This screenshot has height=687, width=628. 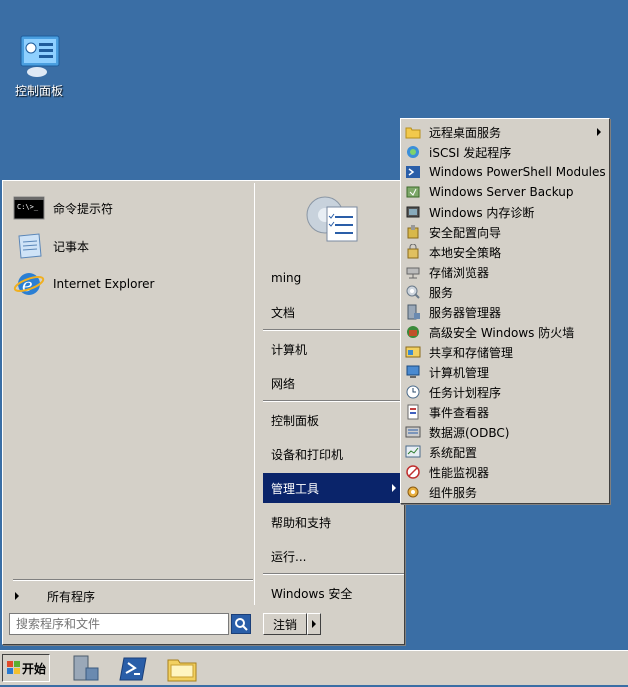 I want to click on documents-item: 文档, so click(x=333, y=312).